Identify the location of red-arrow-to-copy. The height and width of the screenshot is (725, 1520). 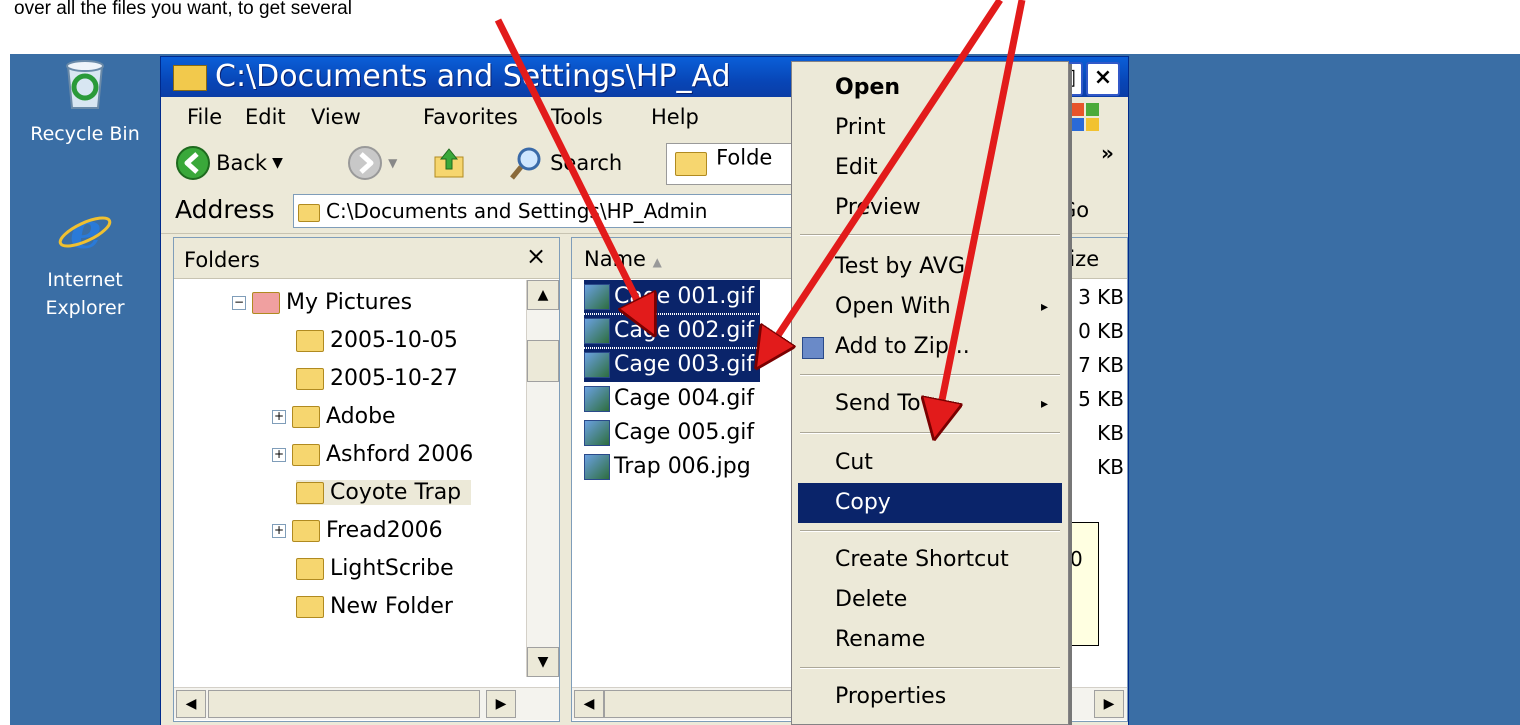
(982, 210).